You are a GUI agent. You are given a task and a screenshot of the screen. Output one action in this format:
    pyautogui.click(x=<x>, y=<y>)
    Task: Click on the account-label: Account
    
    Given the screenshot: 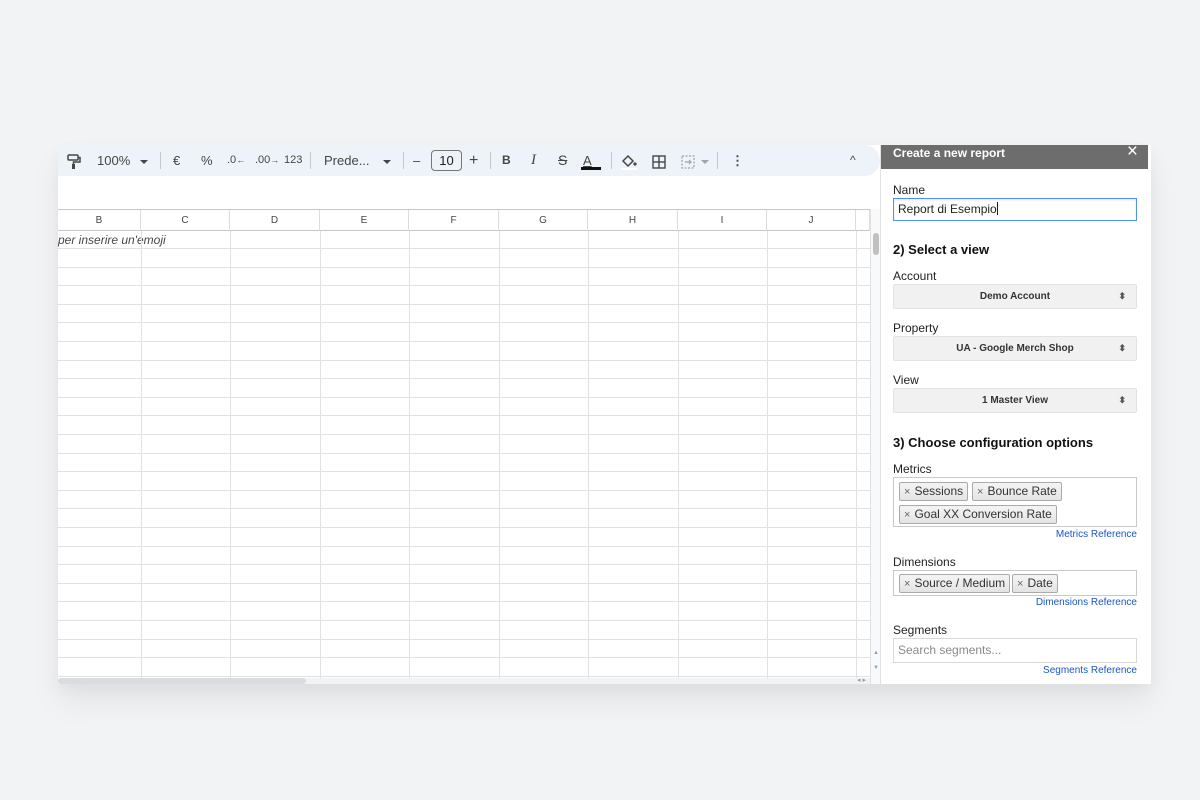 What is the action you would take?
    pyautogui.click(x=915, y=276)
    